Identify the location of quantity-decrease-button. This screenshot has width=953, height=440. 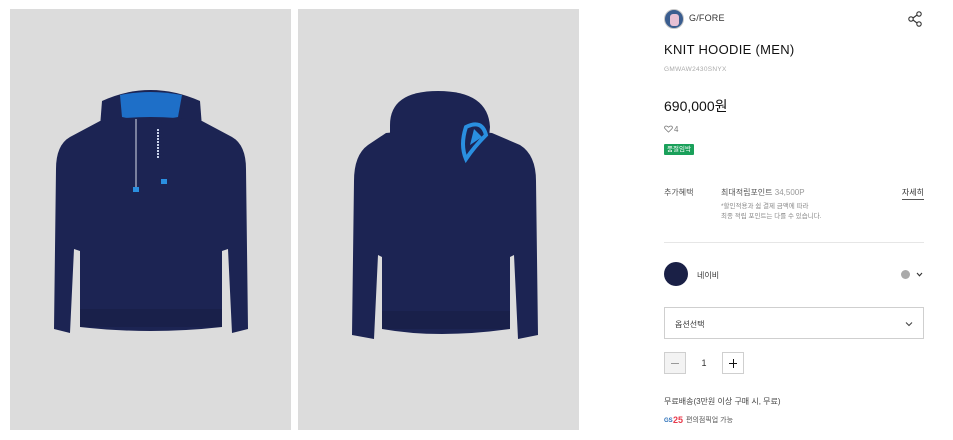
(675, 363).